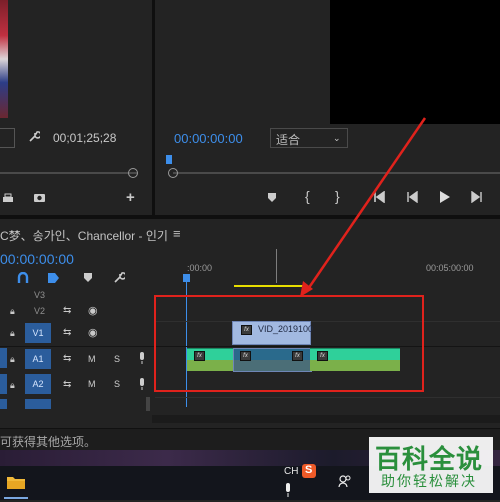 This screenshot has height=502, width=500. I want to click on ime-language-indicator: CH, so click(291, 471).